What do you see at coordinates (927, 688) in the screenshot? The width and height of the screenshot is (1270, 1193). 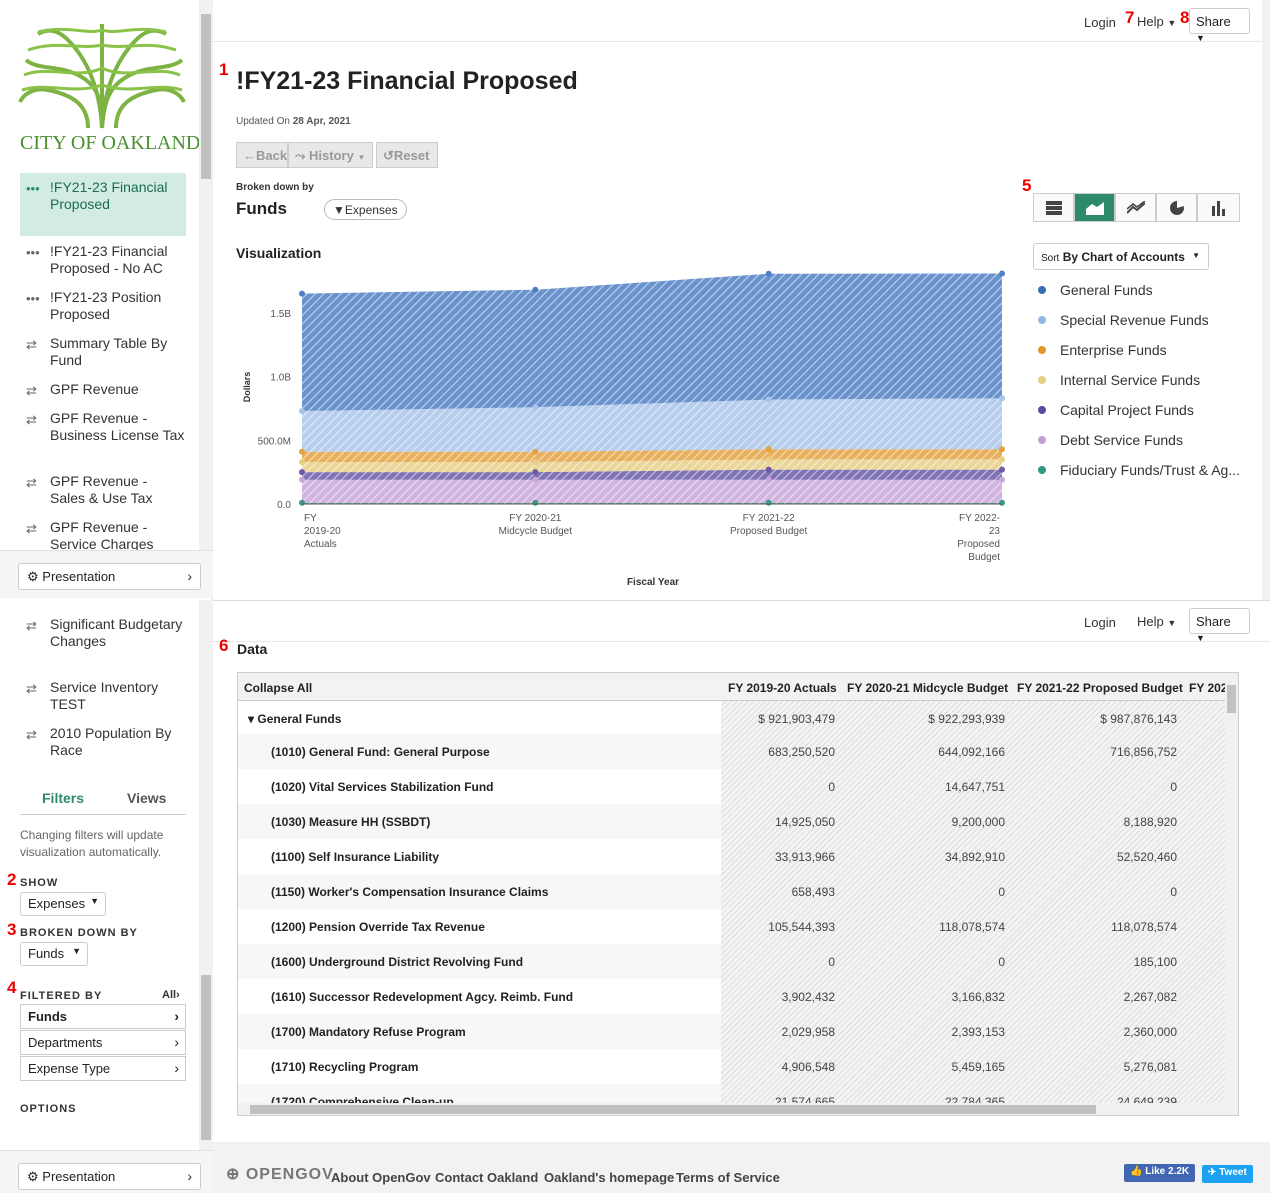 I see `column-header: FY 2020-21 Midcycle Budget` at bounding box center [927, 688].